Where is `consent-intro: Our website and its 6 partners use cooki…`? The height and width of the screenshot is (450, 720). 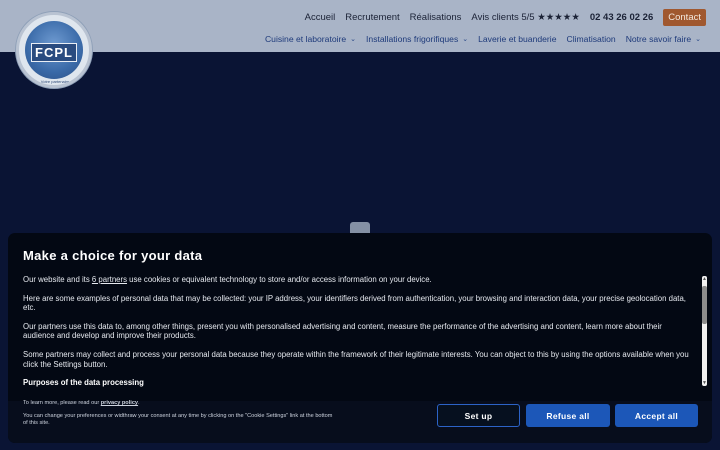
consent-intro: Our website and its 6 partners use cooki… is located at coordinates (358, 280).